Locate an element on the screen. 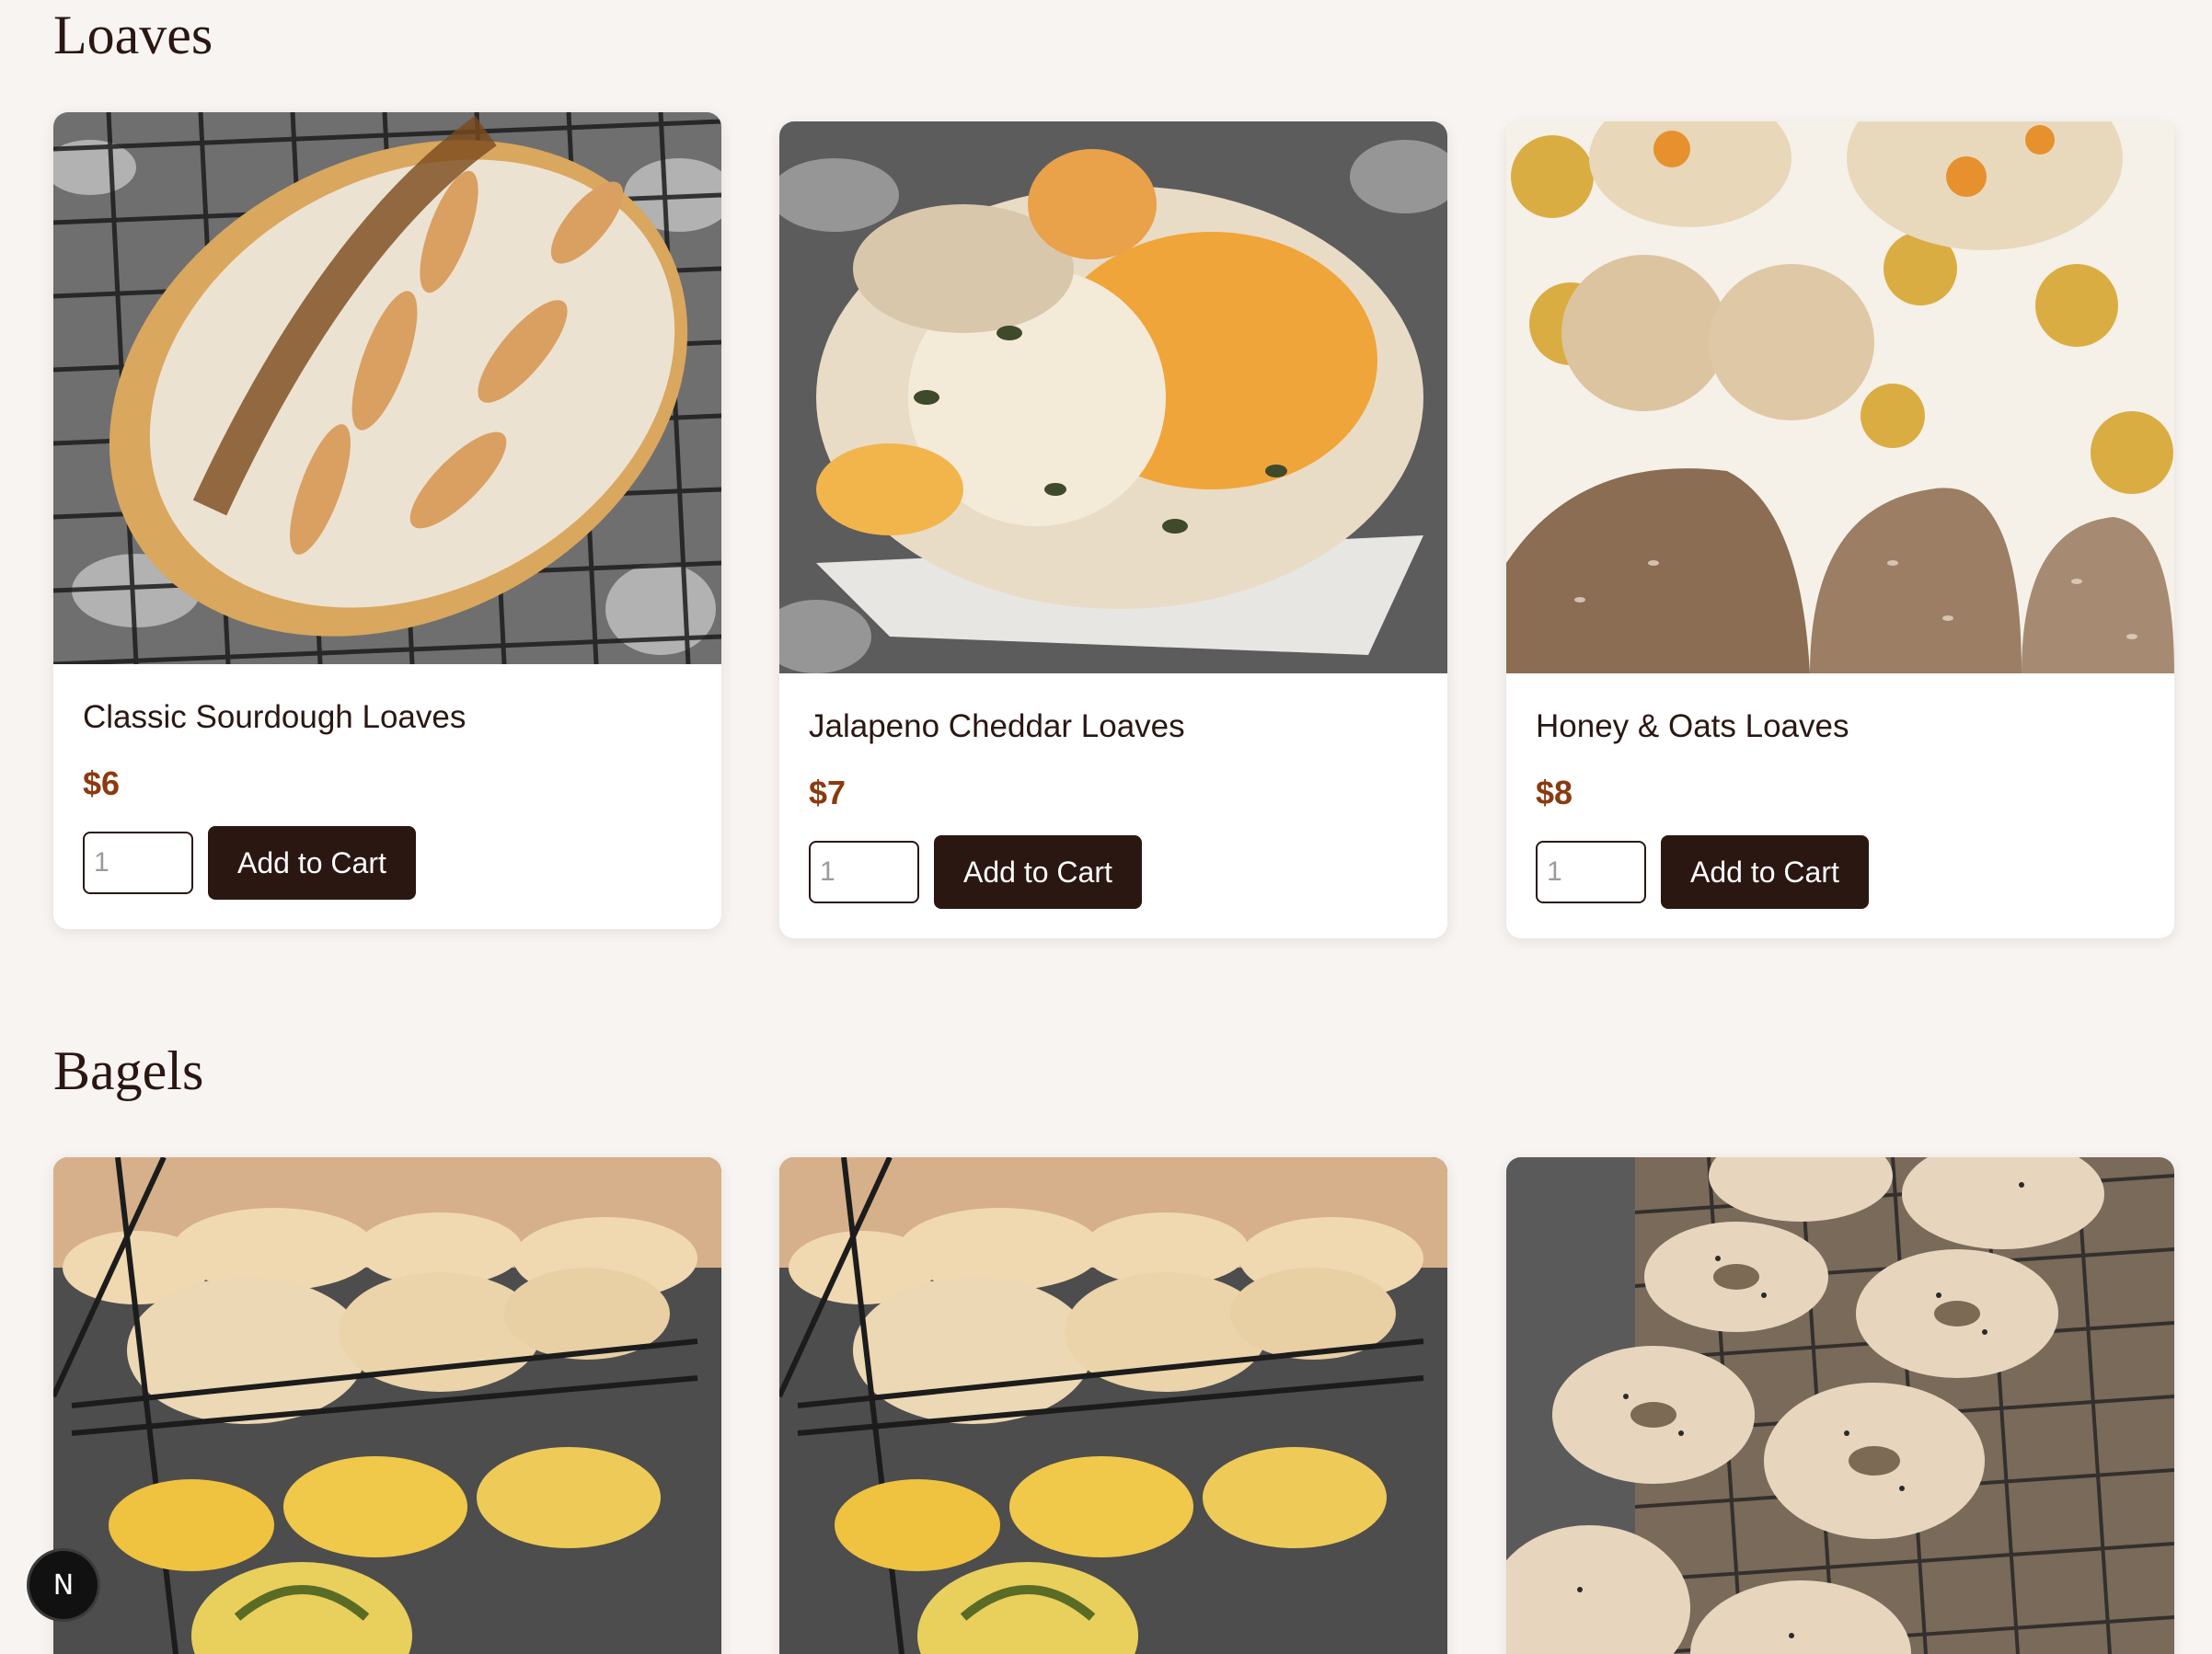  product-card-classic-sourdough: Classic Sourdough Loaves $6 Add to Cart is located at coordinates (387, 521).